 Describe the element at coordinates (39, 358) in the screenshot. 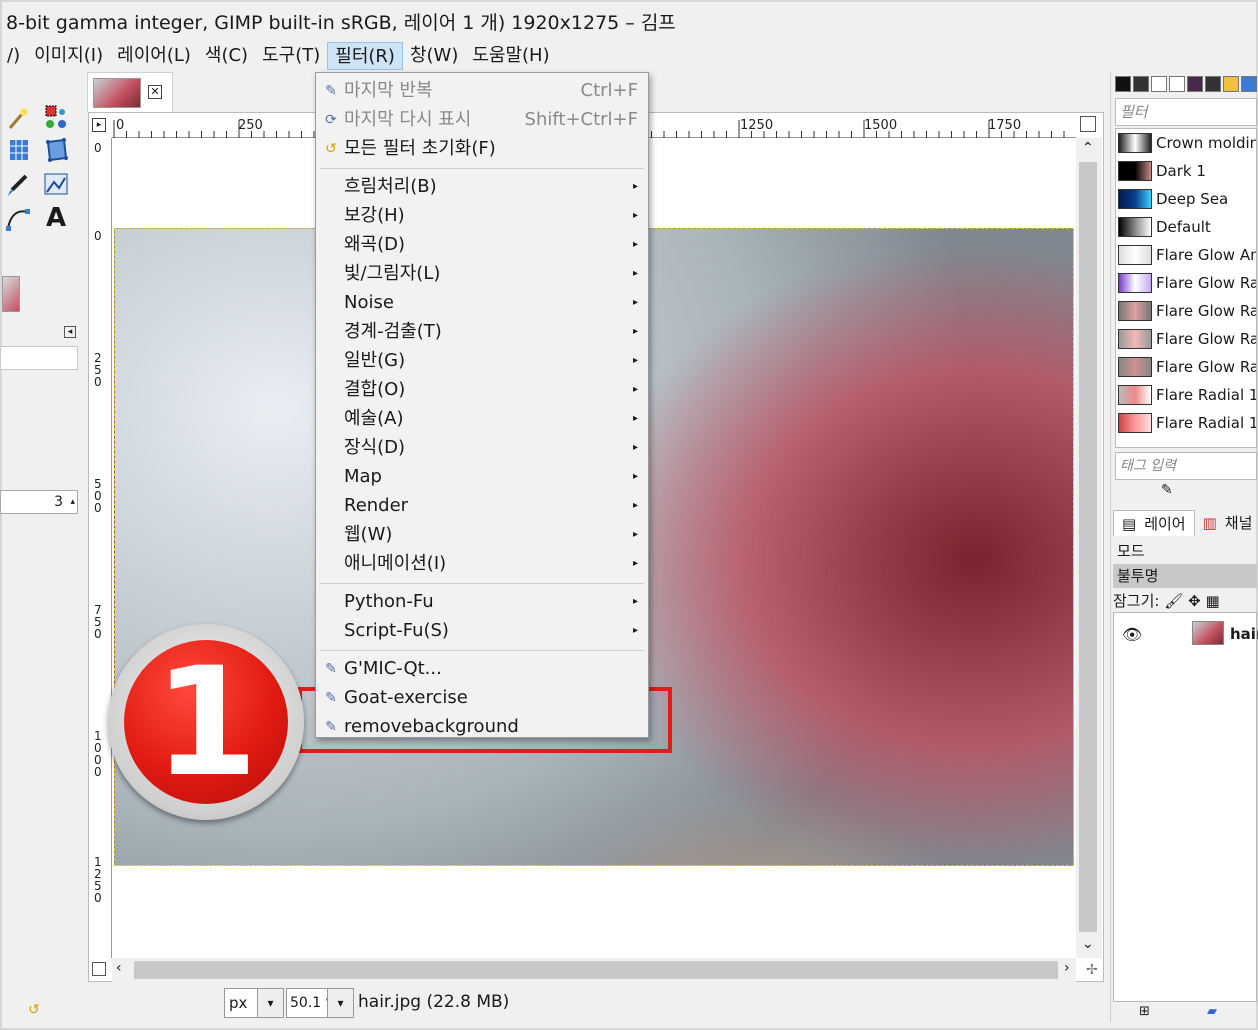

I see `tool-option-field` at that location.